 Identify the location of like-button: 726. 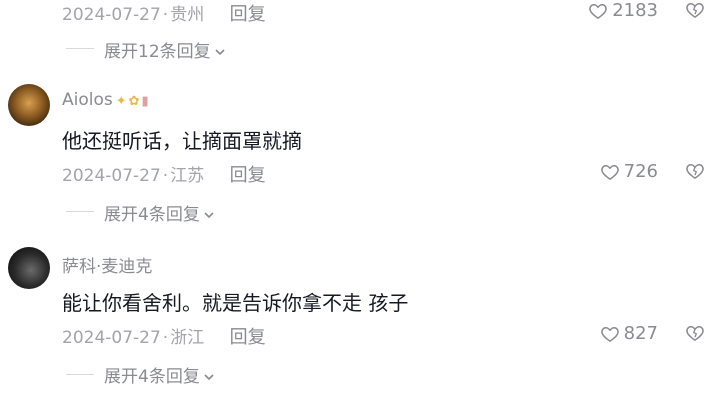
(629, 171).